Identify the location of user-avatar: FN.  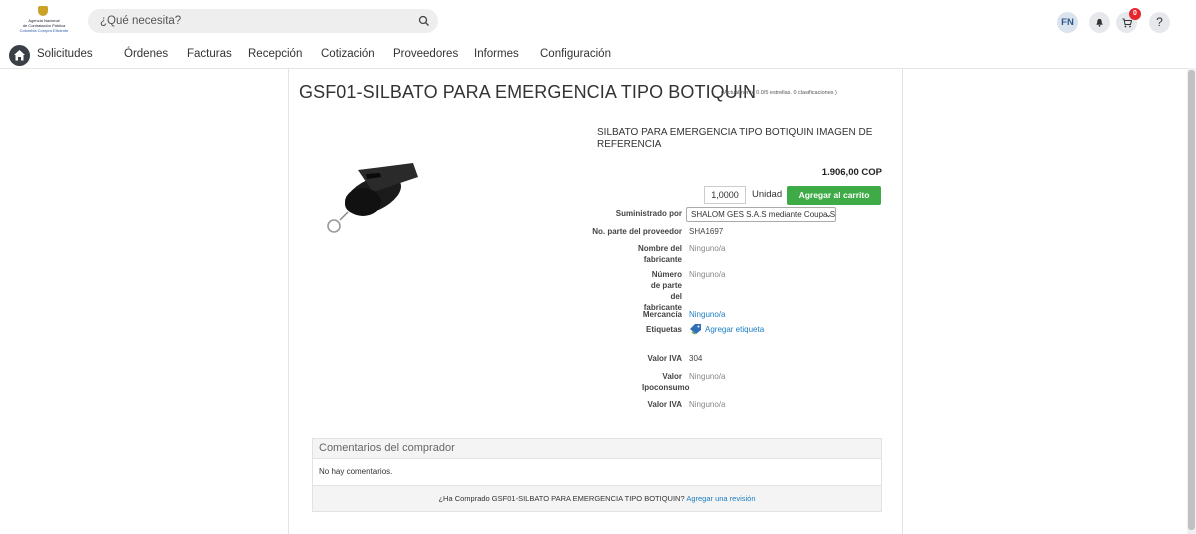
(1067, 22).